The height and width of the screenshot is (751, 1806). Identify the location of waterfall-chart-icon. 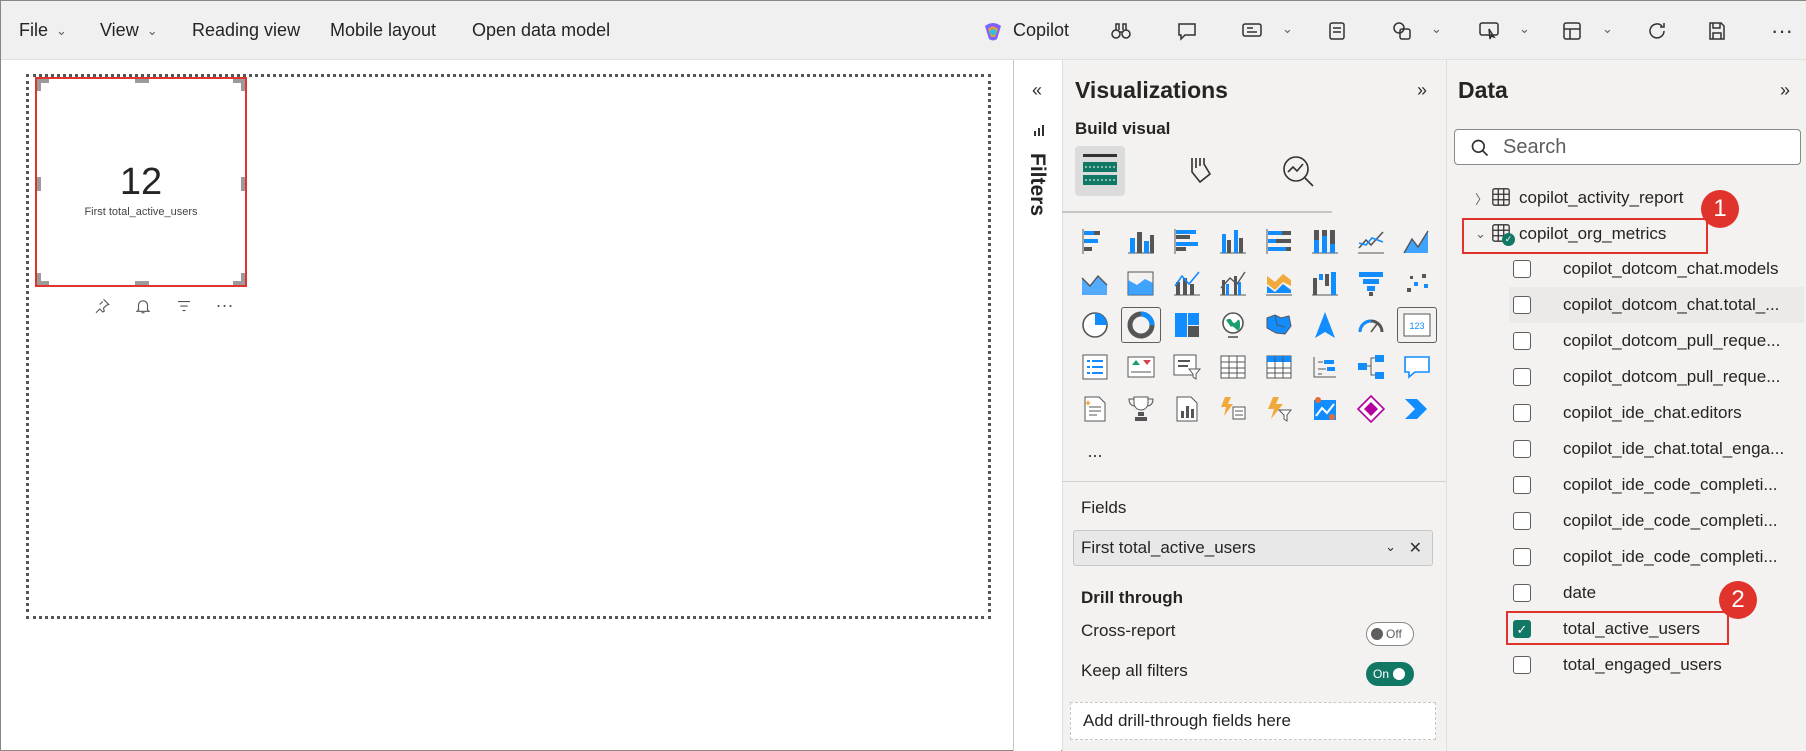
(1325, 283).